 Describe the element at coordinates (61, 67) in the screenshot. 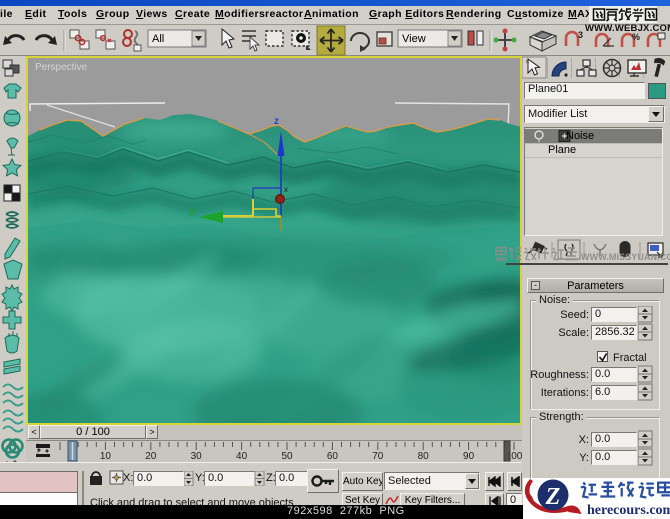

I see `svg-text: Perspective` at that location.